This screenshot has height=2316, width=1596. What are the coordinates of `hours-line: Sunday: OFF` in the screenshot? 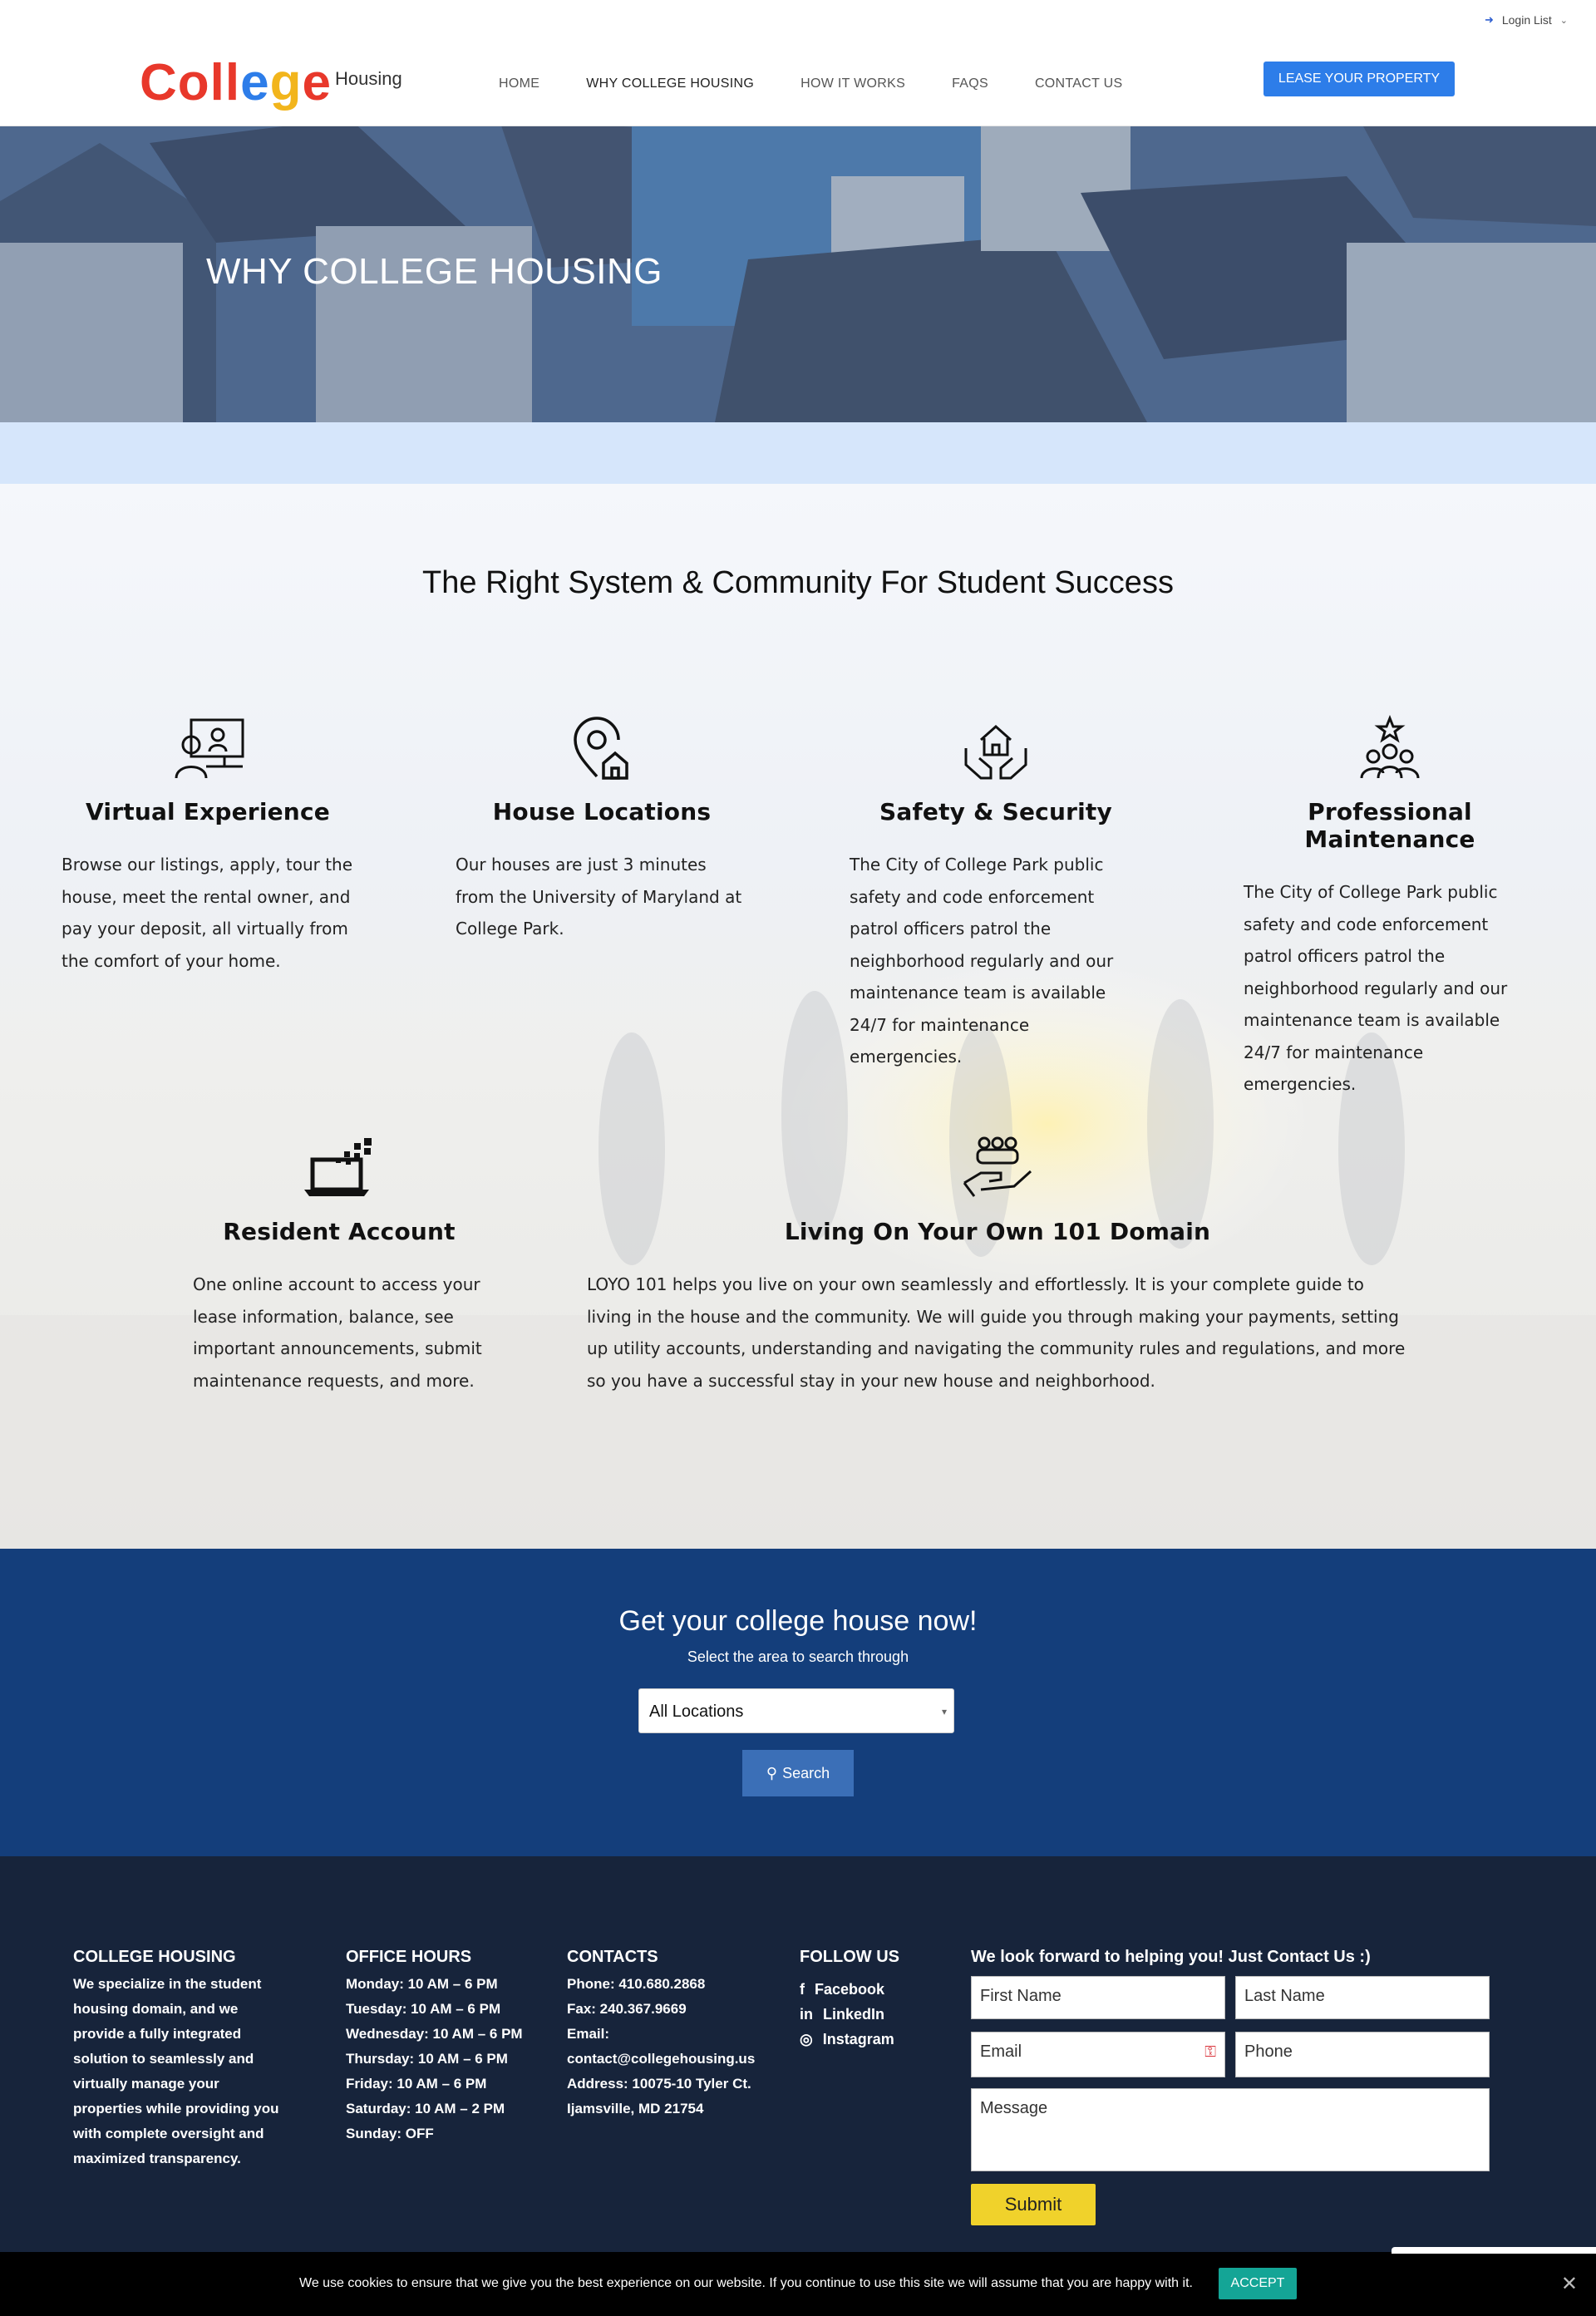 It's located at (390, 2133).